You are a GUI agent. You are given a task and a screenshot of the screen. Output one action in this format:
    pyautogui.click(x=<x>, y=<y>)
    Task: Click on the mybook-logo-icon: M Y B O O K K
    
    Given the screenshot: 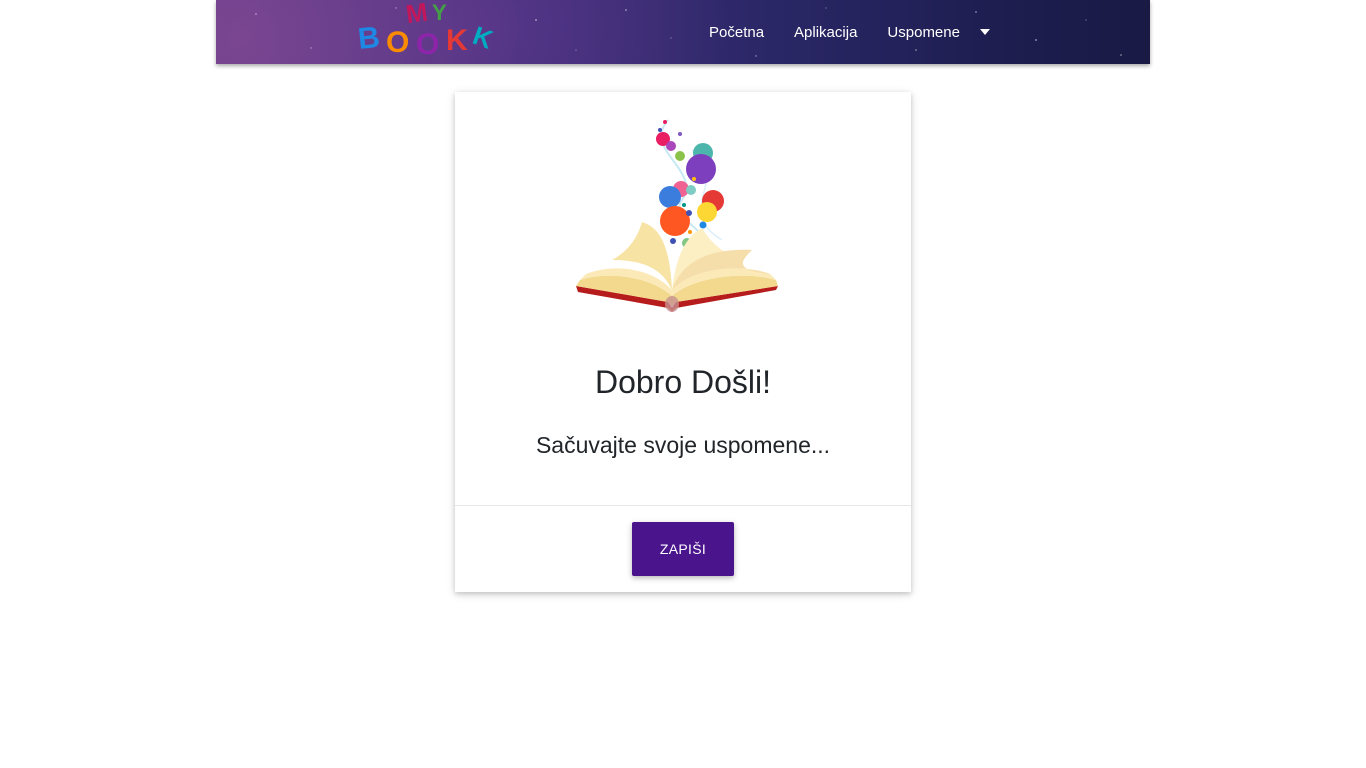 What is the action you would take?
    pyautogui.click(x=432, y=29)
    